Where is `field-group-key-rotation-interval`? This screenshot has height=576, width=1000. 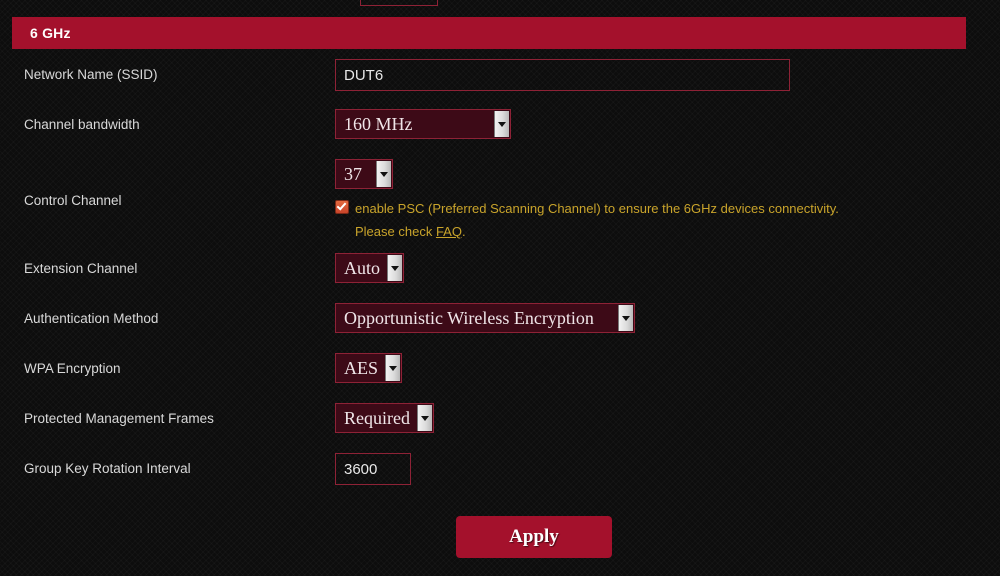 field-group-key-rotation-interval is located at coordinates (667, 464).